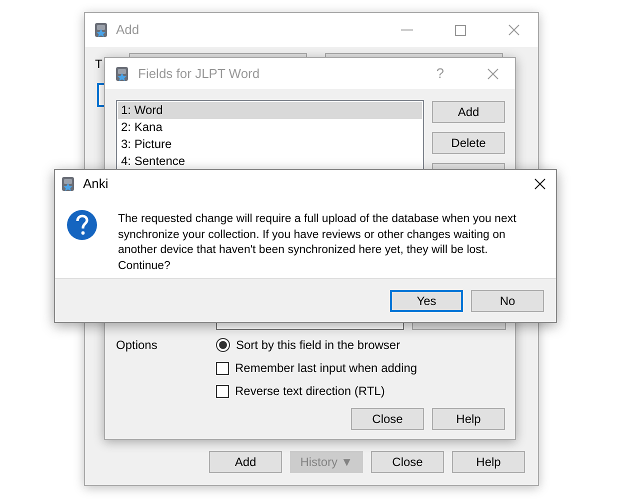  What do you see at coordinates (507, 301) in the screenshot?
I see `button: No` at bounding box center [507, 301].